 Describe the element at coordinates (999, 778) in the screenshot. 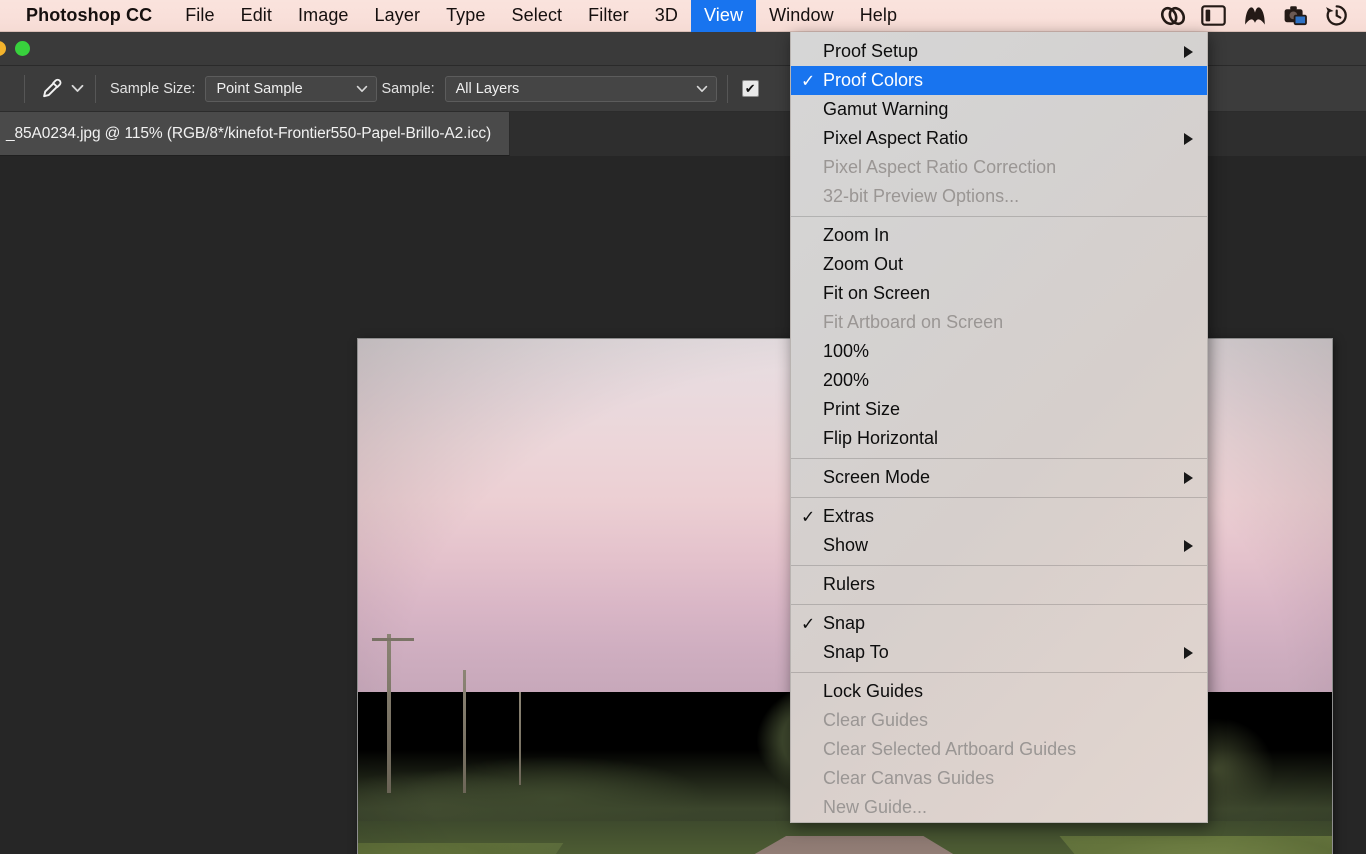

I see `menu-item-clear-canvas-guides: Clear Canvas Guides` at that location.